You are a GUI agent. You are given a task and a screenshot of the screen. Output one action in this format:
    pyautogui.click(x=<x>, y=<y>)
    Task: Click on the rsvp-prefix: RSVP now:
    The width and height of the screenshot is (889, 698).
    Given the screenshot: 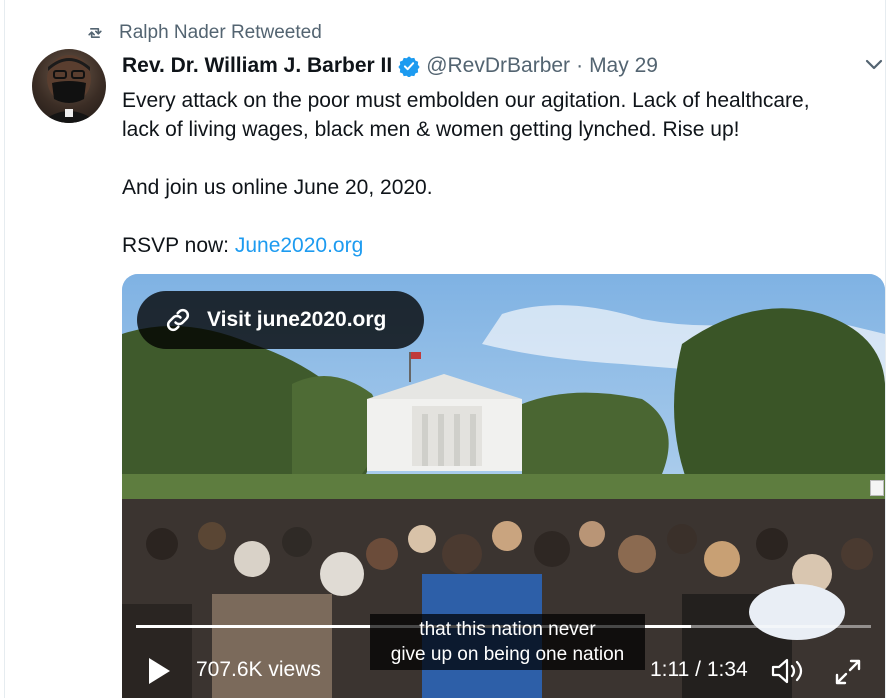 What is the action you would take?
    pyautogui.click(x=178, y=245)
    